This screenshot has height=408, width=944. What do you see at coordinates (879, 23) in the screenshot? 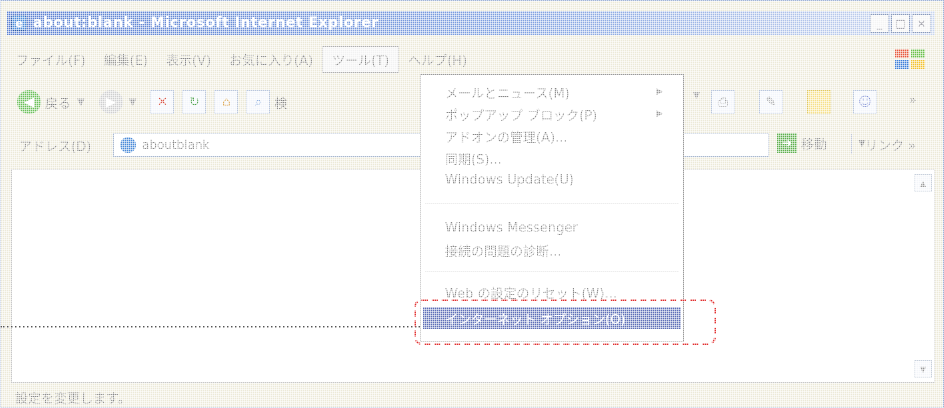
I see `minimize-button: _` at bounding box center [879, 23].